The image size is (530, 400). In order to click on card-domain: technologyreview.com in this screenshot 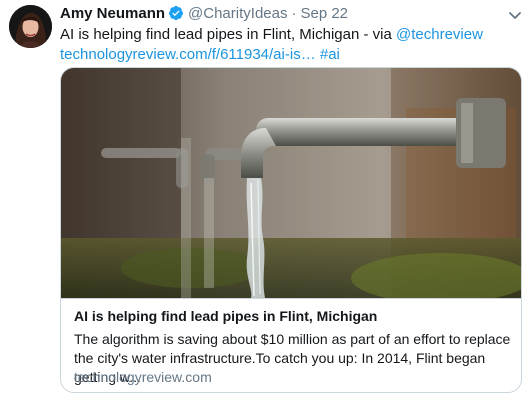, I will do `click(143, 377)`.